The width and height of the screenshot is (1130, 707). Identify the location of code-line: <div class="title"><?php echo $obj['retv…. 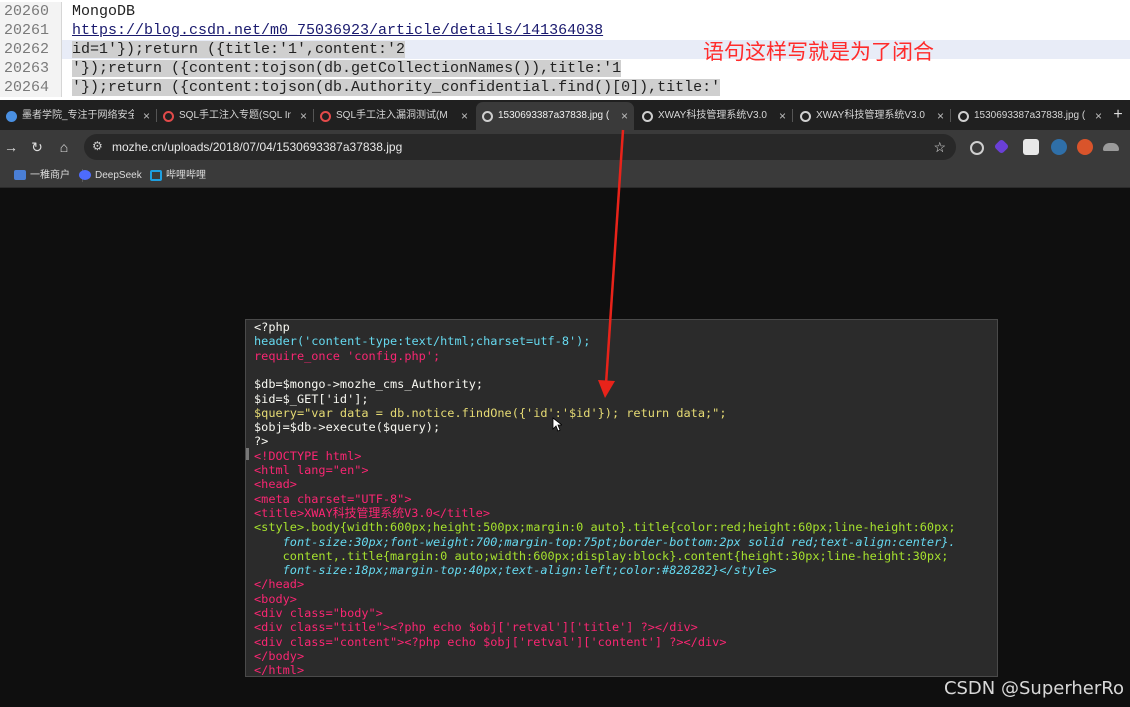
(476, 627).